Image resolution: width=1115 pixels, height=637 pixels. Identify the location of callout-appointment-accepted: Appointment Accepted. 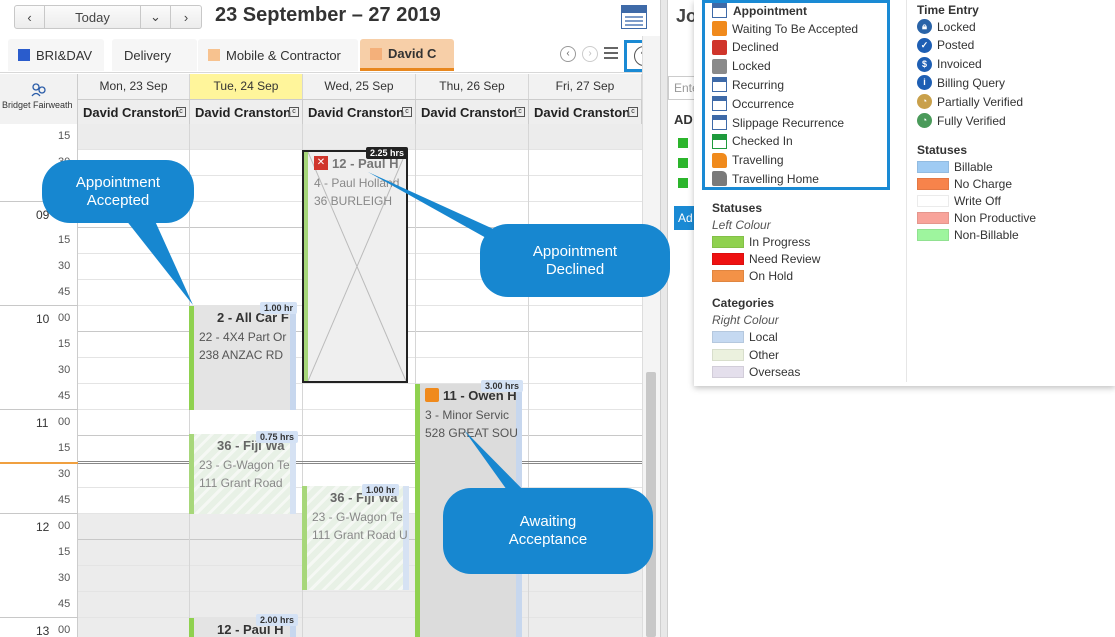
(118, 191).